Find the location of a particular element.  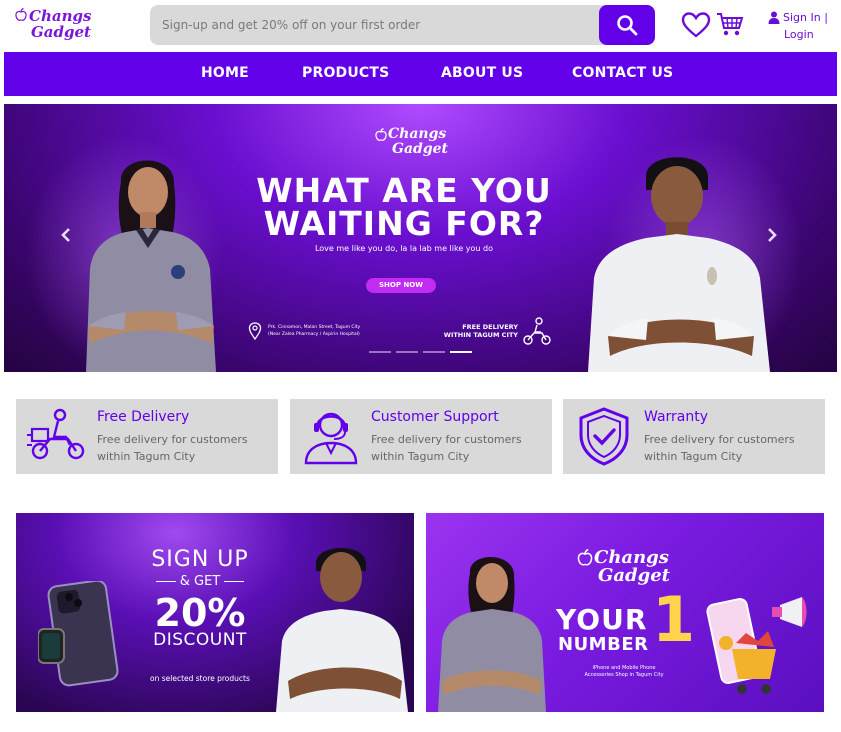

shop-now-button: SHOP NOW is located at coordinates (401, 285).